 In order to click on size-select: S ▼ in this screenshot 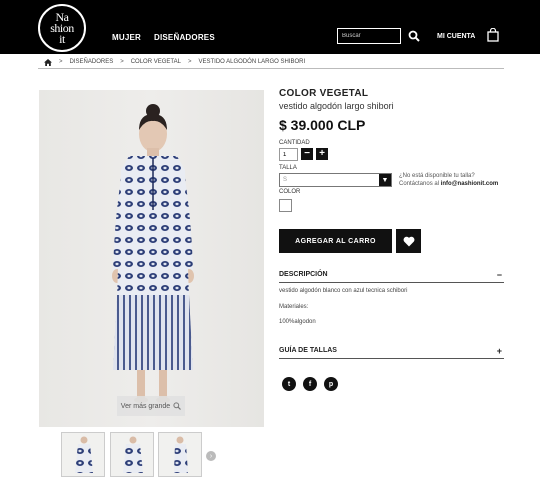, I will do `click(335, 180)`.